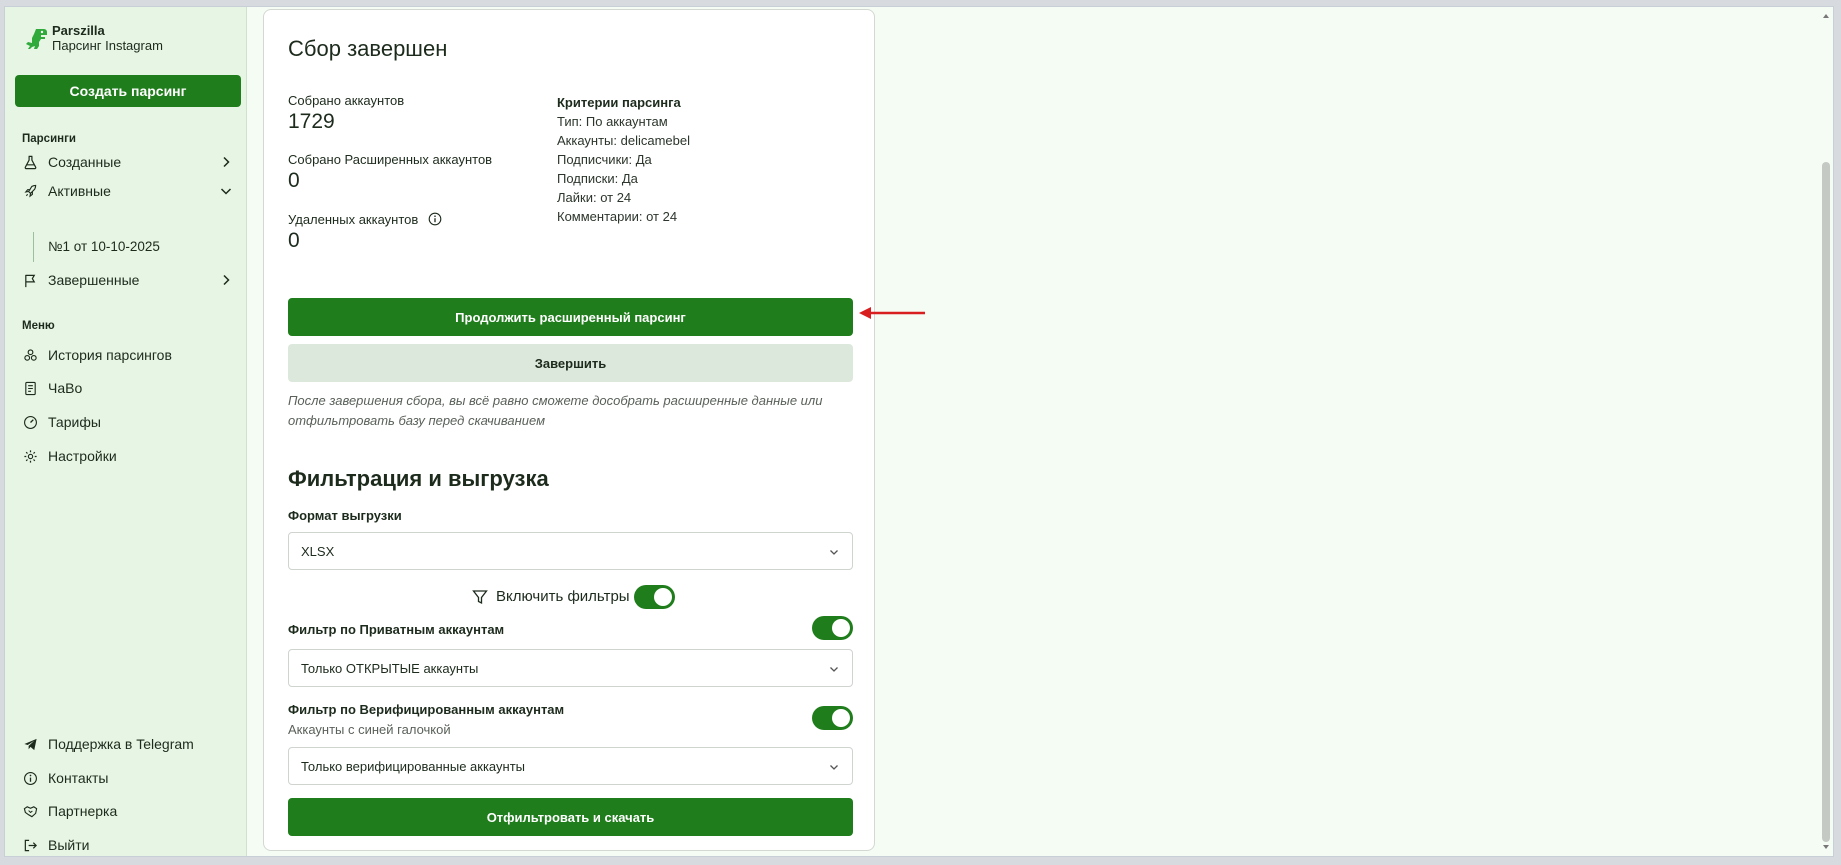 Image resolution: width=1841 pixels, height=865 pixels. What do you see at coordinates (82, 456) in the screenshot?
I see `sidebar-item-label: Настройки` at bounding box center [82, 456].